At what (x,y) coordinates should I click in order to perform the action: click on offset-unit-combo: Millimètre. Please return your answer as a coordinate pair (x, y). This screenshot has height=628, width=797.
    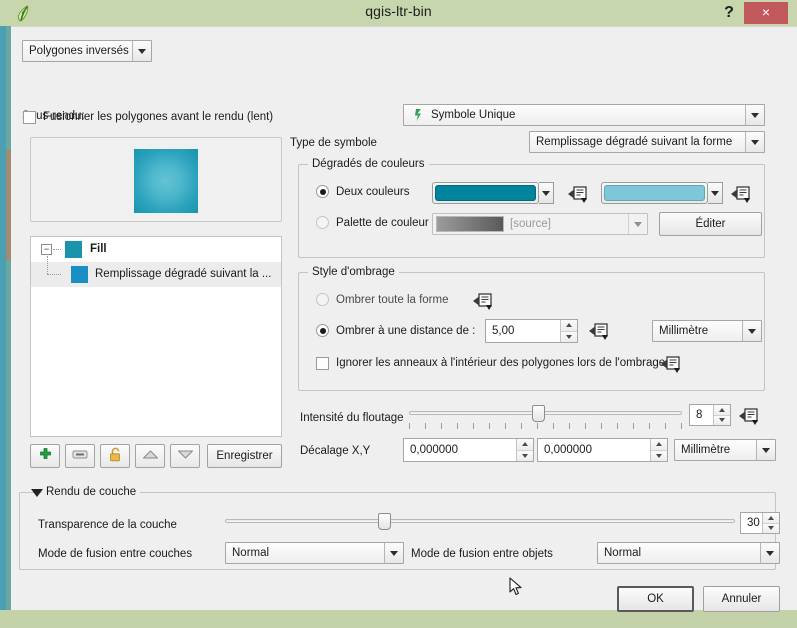
    Looking at the image, I should click on (725, 450).